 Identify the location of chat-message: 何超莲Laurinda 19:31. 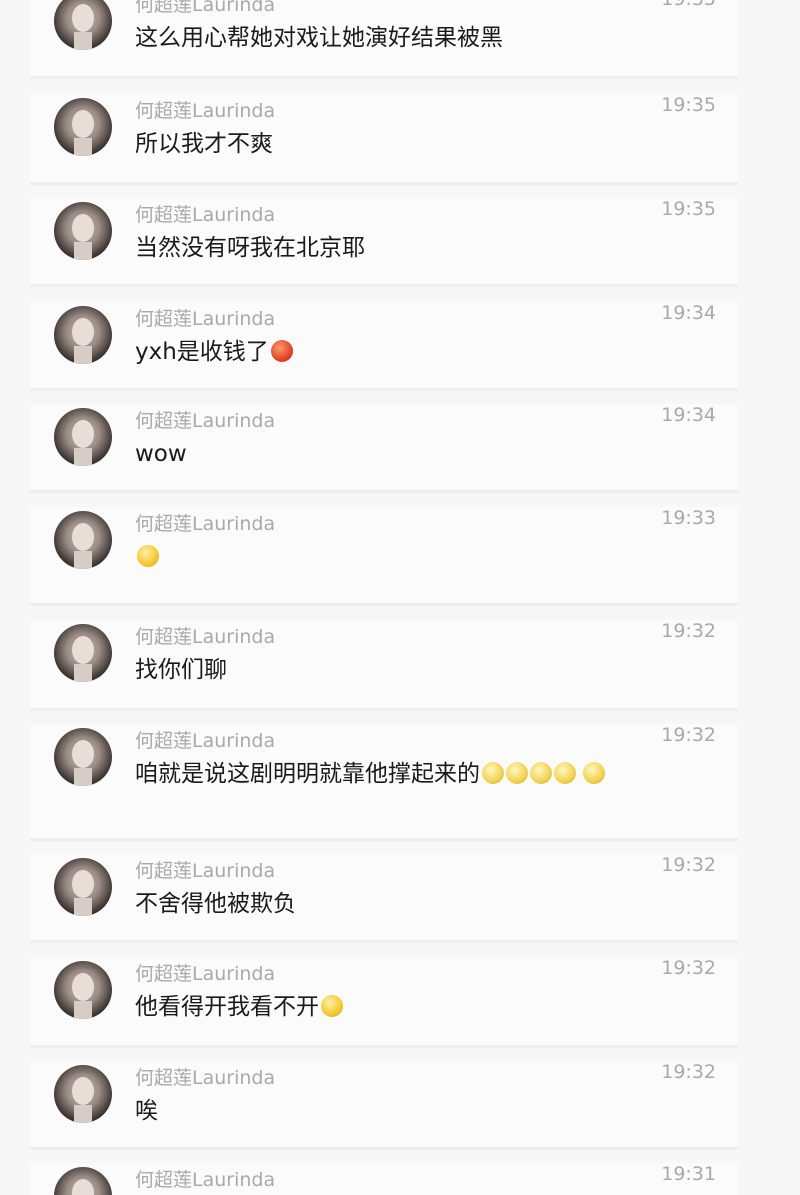
(384, 1179).